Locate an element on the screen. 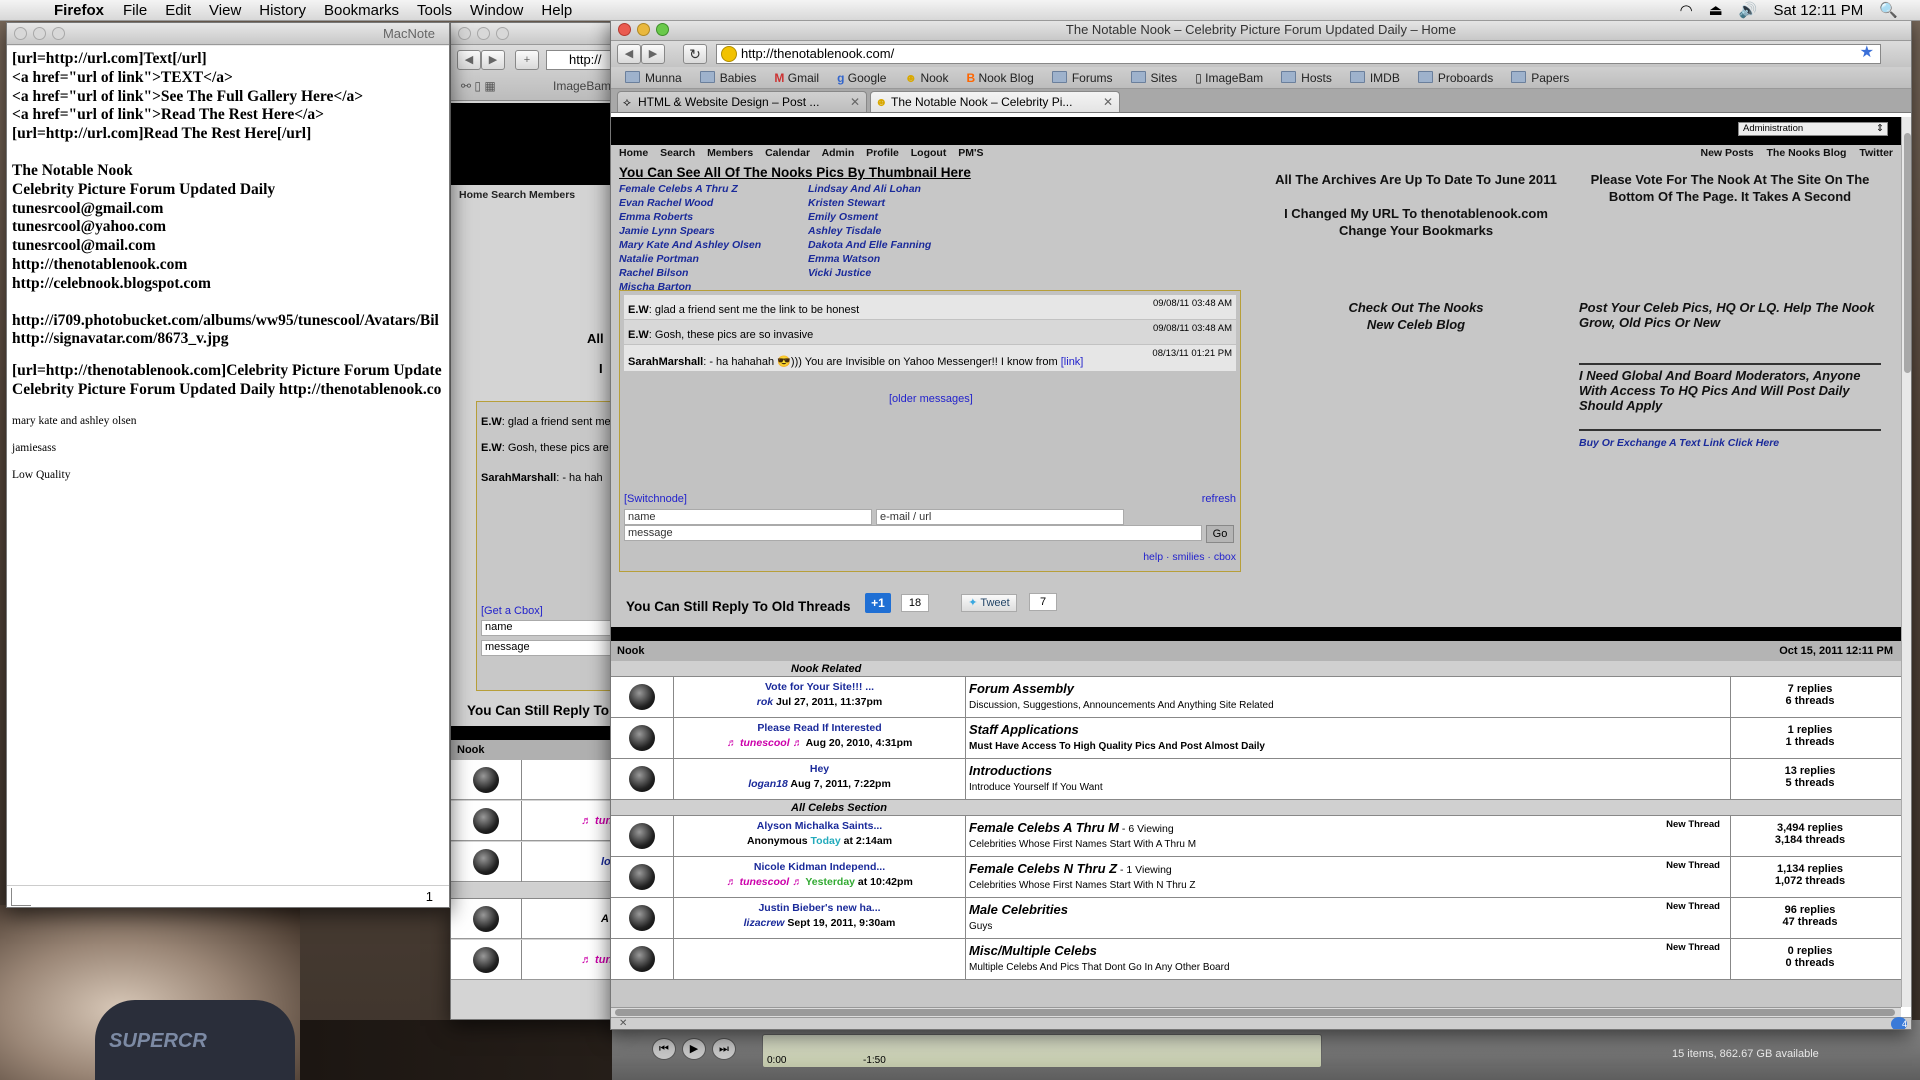 The height and width of the screenshot is (1080, 1920). close-addon-bar-icon: ✕ is located at coordinates (623, 1023).